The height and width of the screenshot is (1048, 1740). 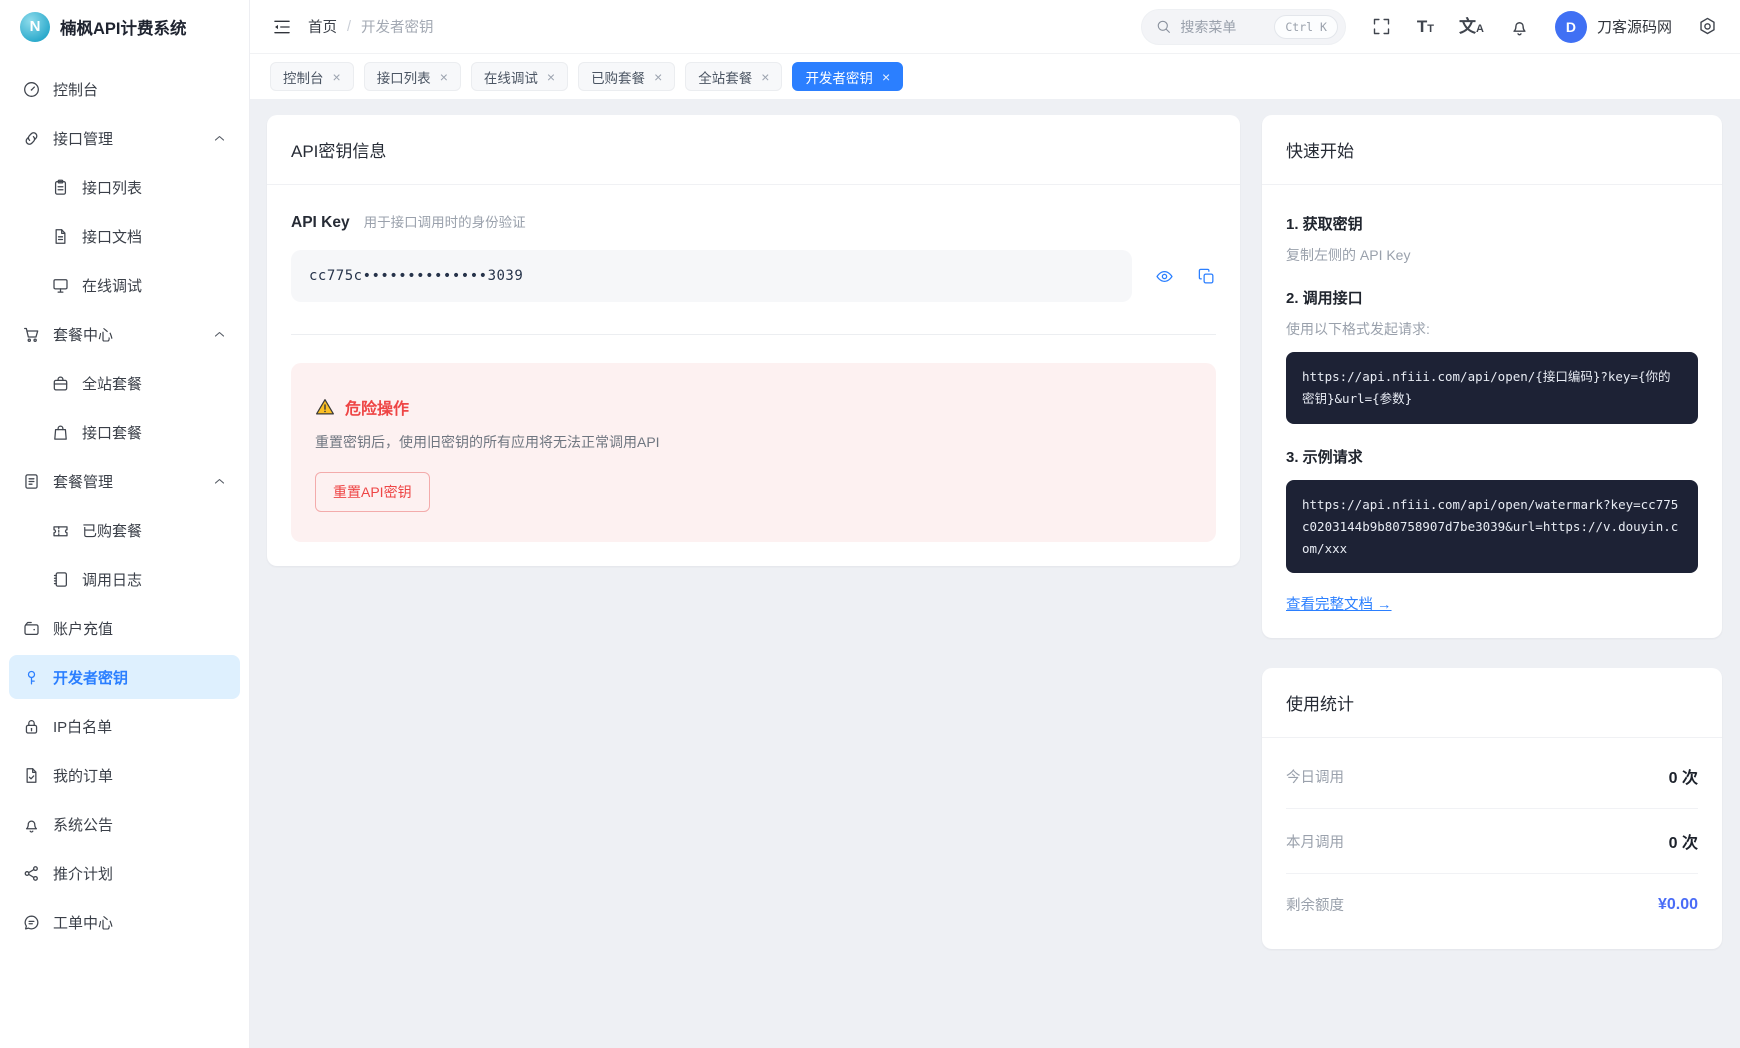 I want to click on shortcut-badge: Ctrl K, so click(x=1306, y=26).